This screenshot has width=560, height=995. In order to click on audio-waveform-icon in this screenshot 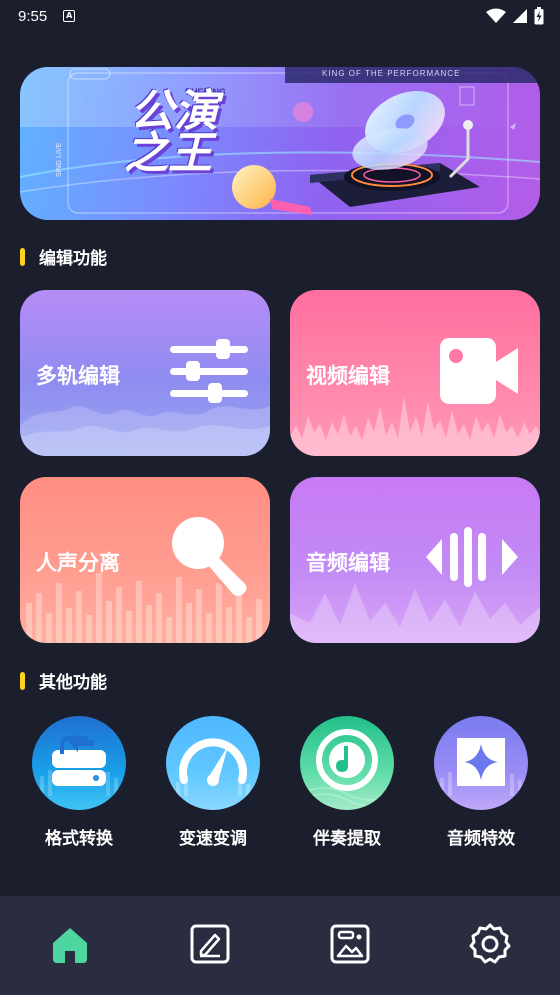, I will do `click(472, 557)`.